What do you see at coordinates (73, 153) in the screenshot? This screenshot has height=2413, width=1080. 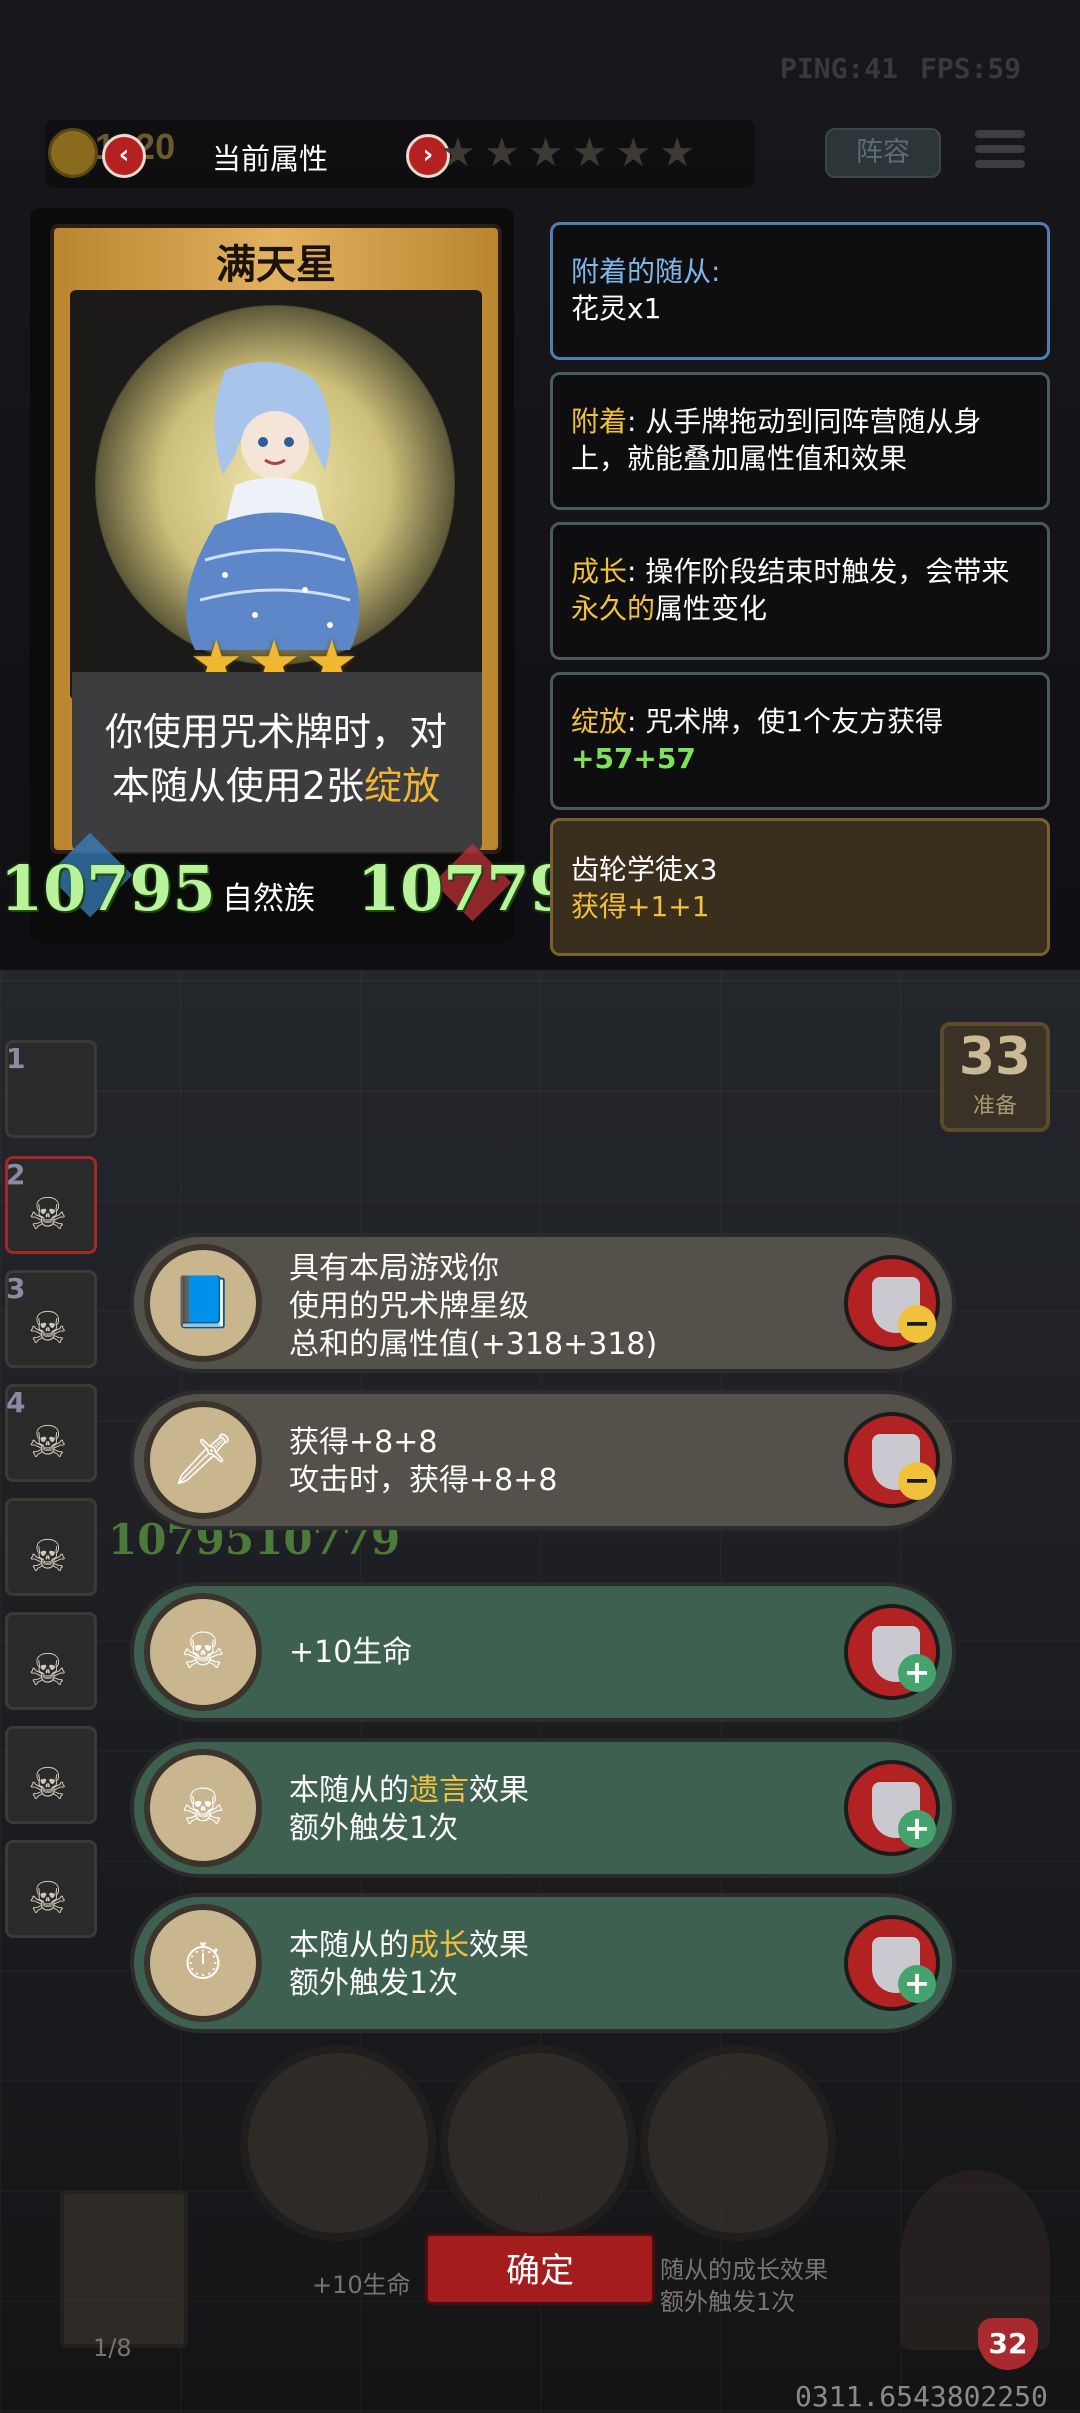 I see `coin-icon` at bounding box center [73, 153].